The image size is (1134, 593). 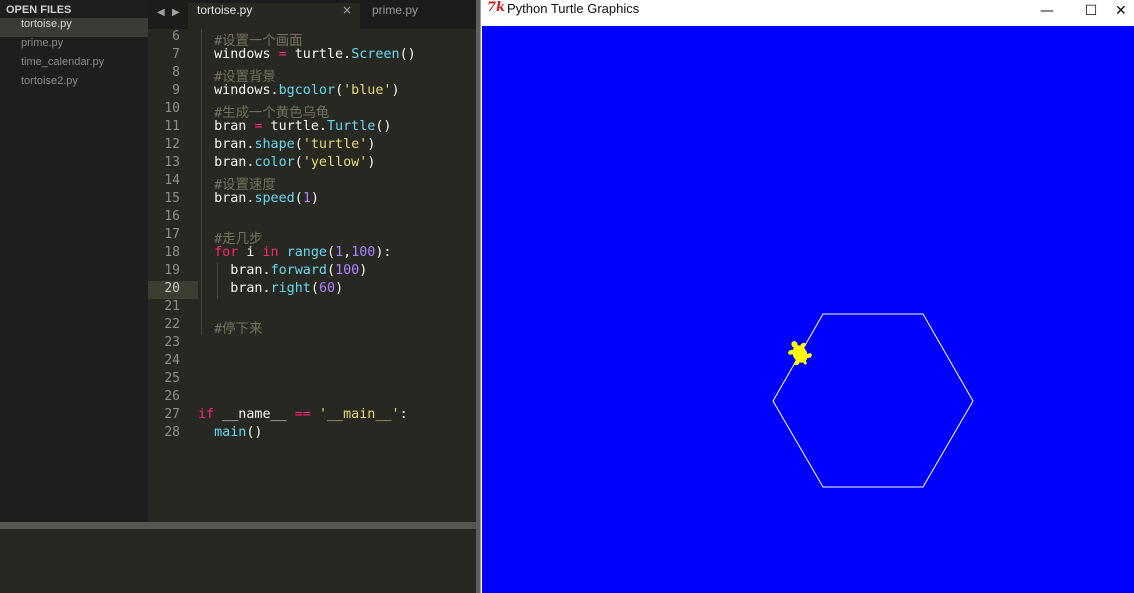 I want to click on code-token: if, so click(x=206, y=414).